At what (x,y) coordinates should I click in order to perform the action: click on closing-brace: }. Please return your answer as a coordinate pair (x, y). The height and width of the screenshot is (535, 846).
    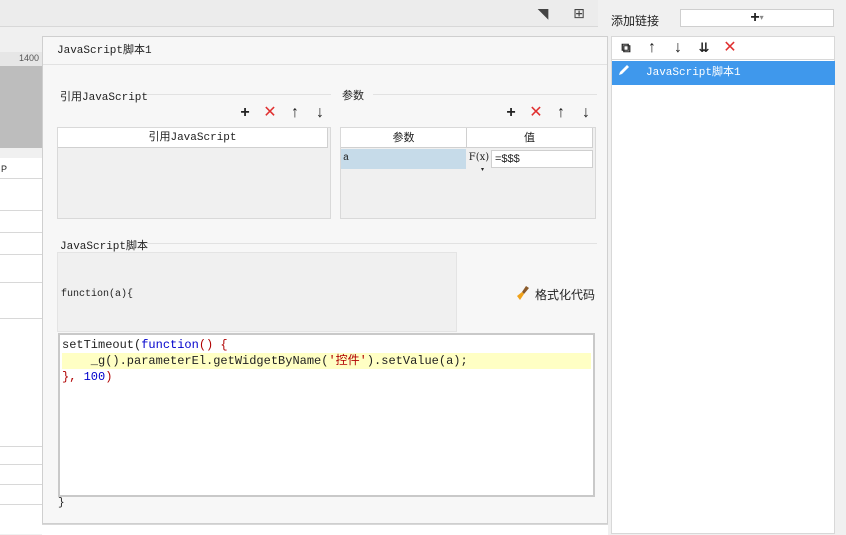
    Looking at the image, I should click on (61, 503).